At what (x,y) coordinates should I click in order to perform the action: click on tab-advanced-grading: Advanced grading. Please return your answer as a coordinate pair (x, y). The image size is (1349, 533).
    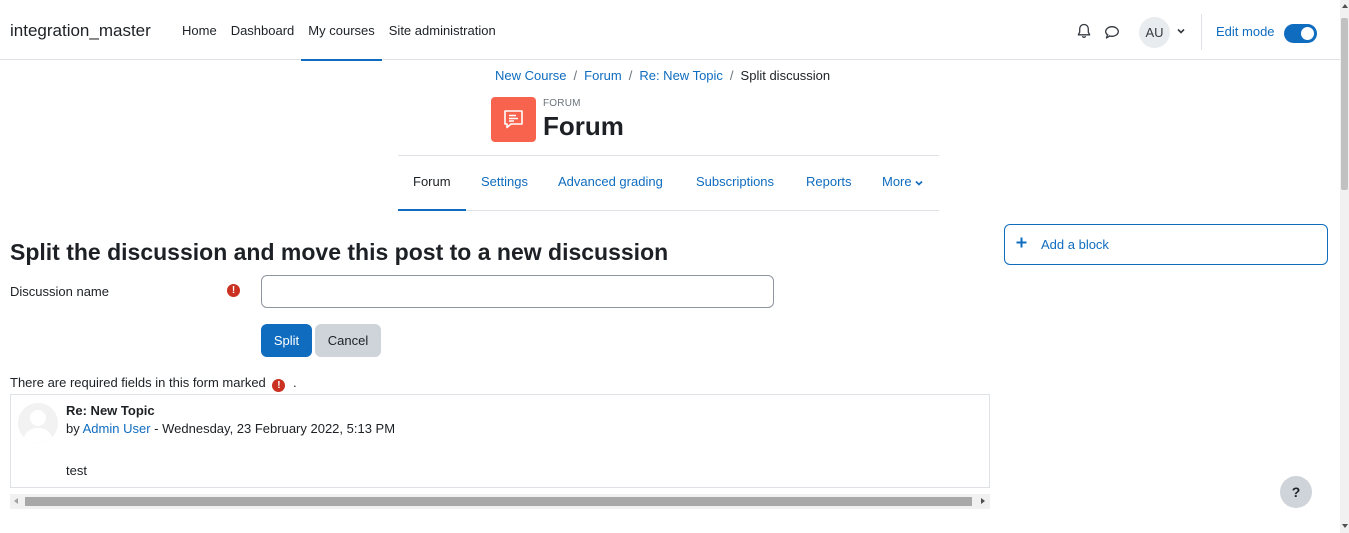
    Looking at the image, I should click on (610, 183).